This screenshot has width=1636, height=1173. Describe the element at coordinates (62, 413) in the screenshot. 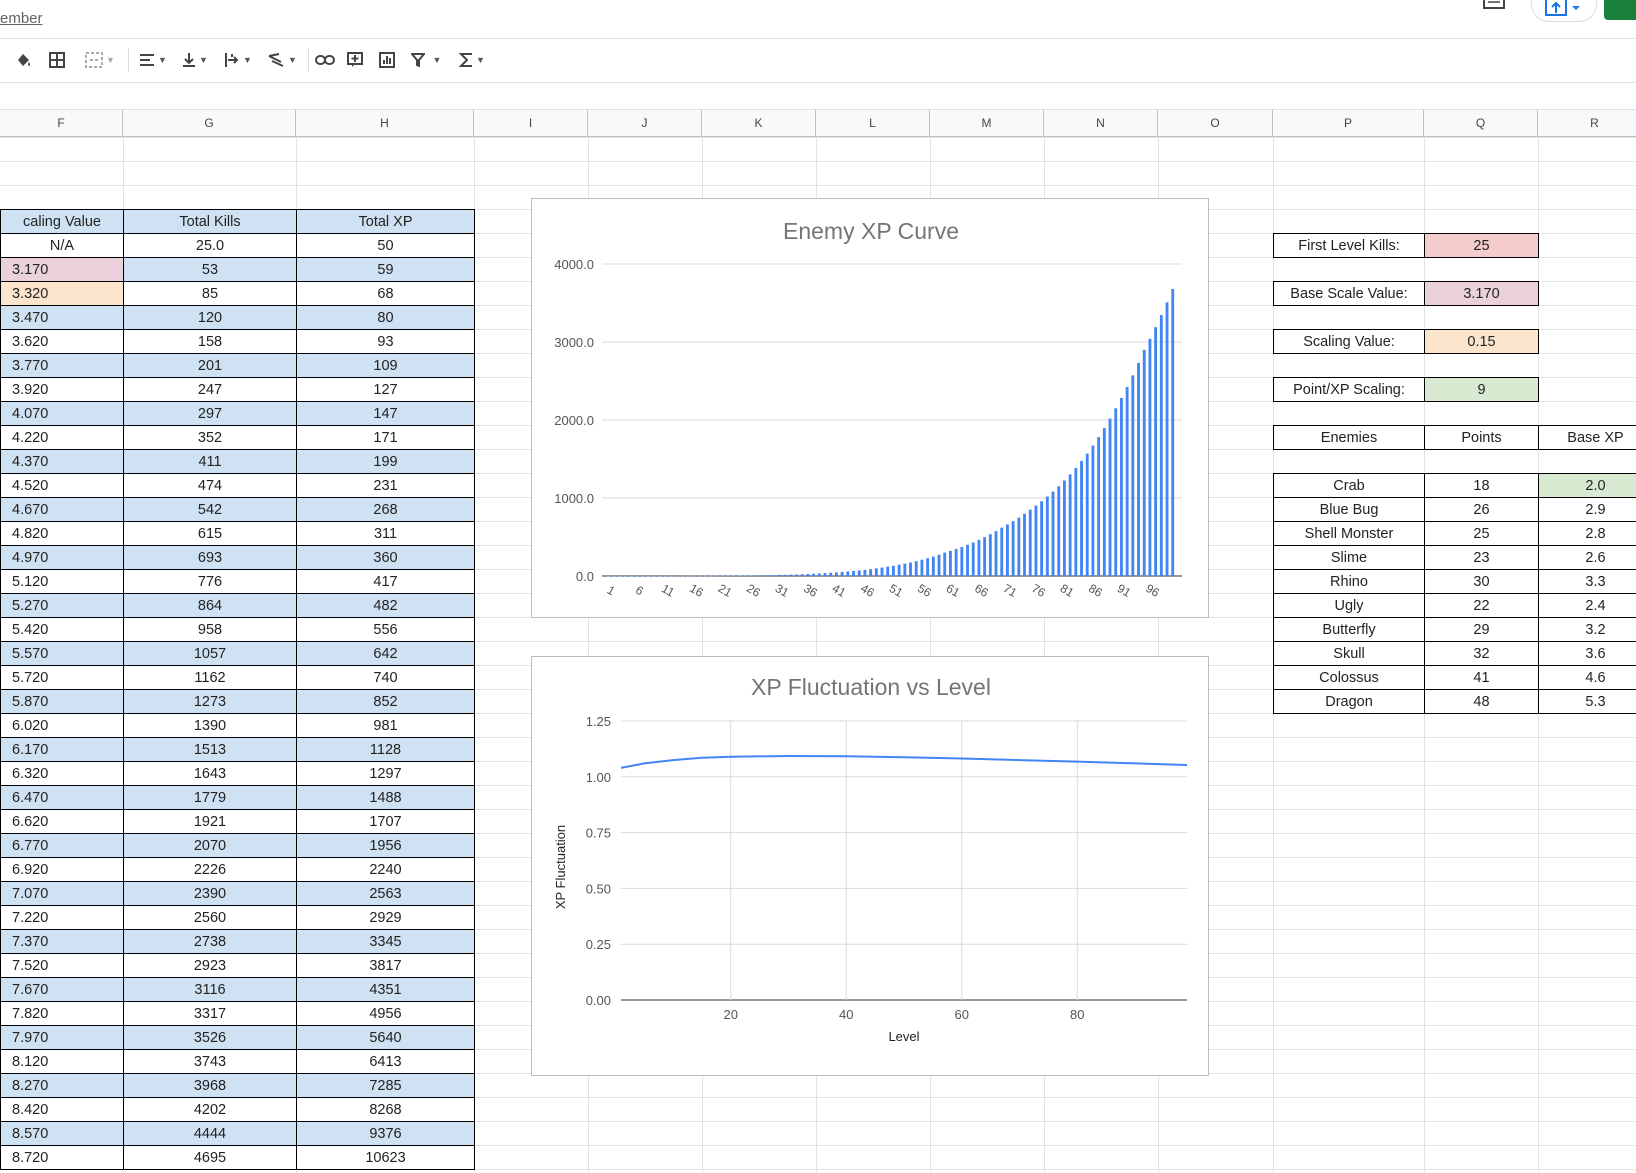

I see `scaling-value-cell: 4.070` at that location.